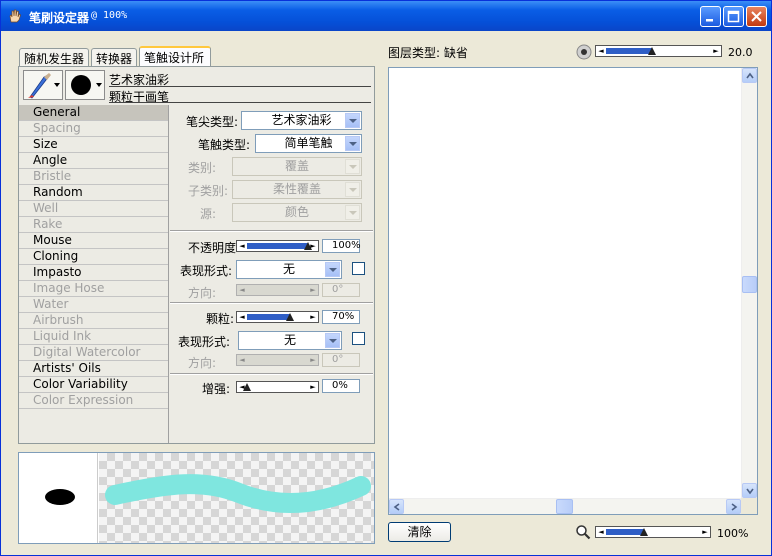  Describe the element at coordinates (419, 532) in the screenshot. I see `clear-button: 清除` at that location.